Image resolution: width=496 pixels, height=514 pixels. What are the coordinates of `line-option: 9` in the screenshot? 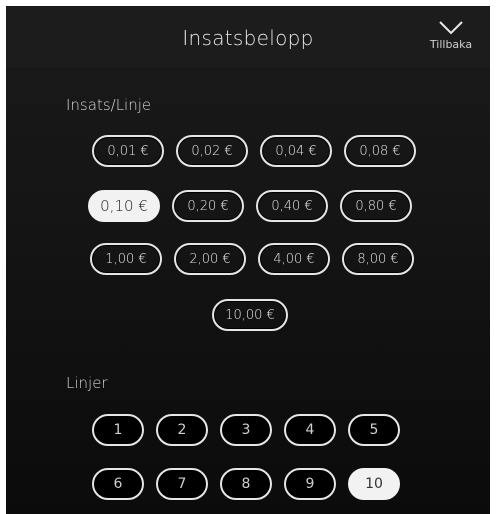 It's located at (310, 484).